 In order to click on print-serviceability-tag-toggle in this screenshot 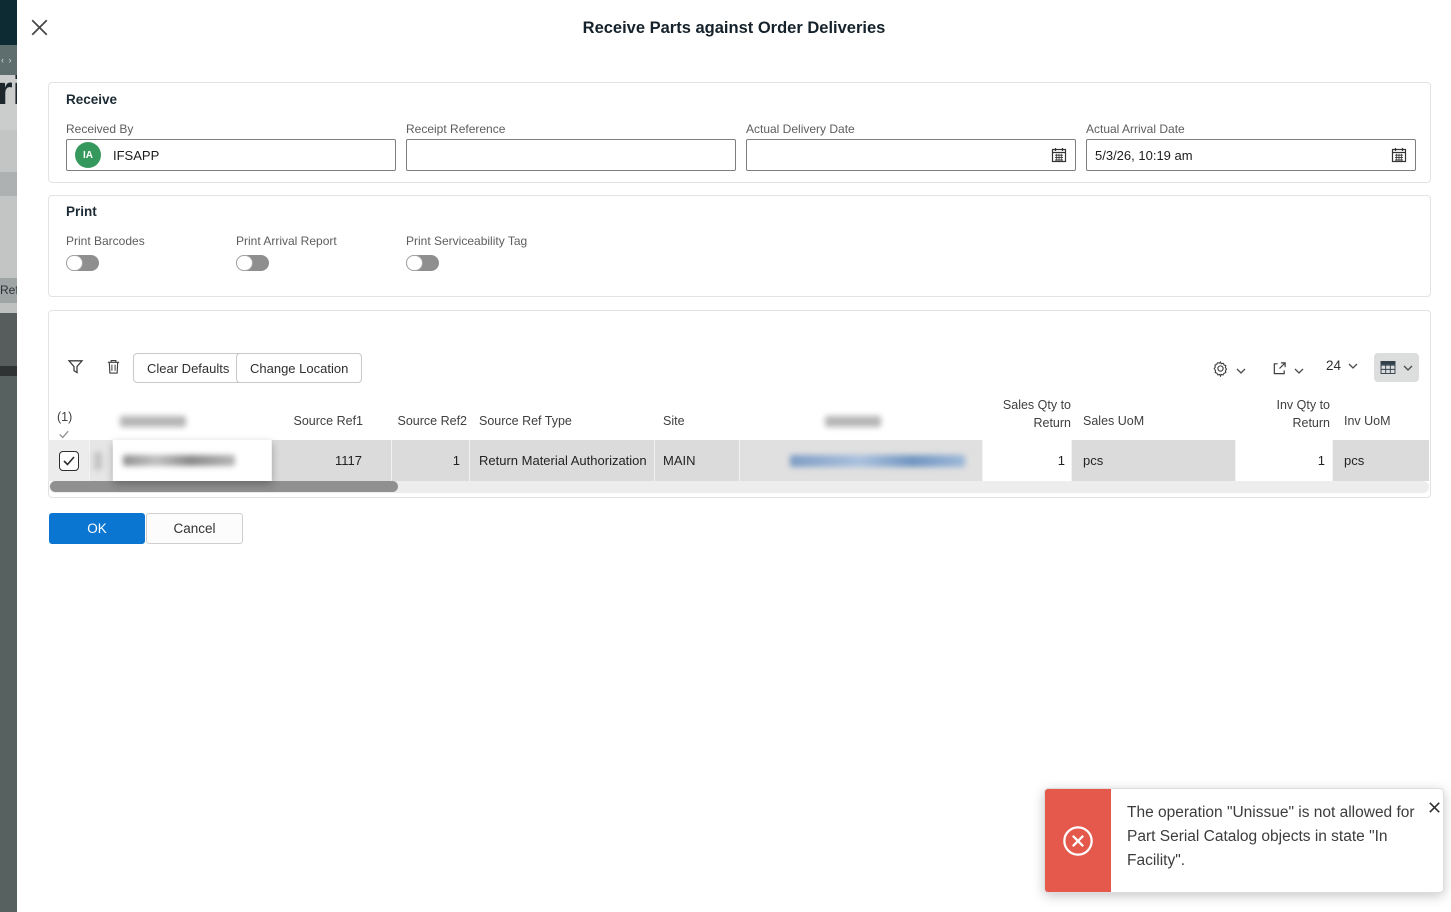, I will do `click(422, 263)`.